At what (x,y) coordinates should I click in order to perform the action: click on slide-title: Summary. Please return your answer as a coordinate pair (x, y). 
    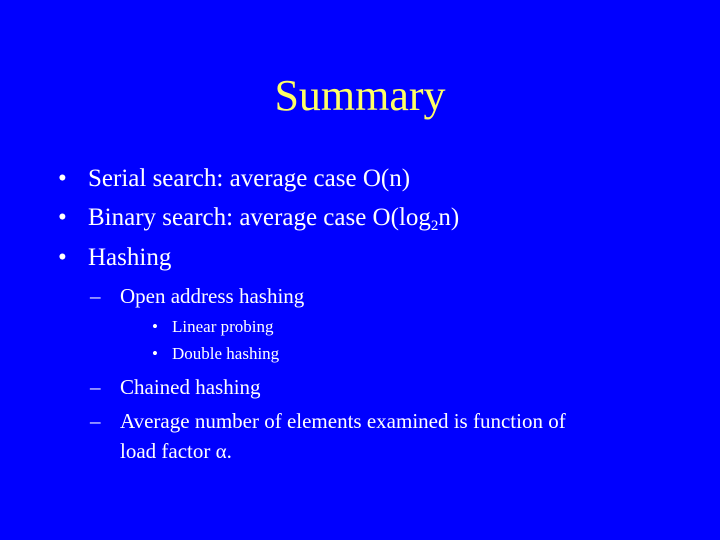
    Looking at the image, I should click on (360, 95).